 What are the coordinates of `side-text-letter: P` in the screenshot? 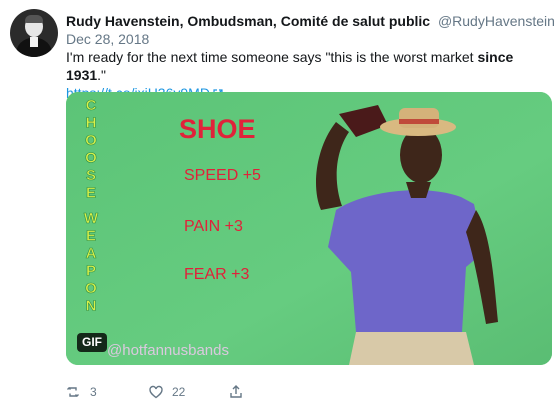 It's located at (91, 271).